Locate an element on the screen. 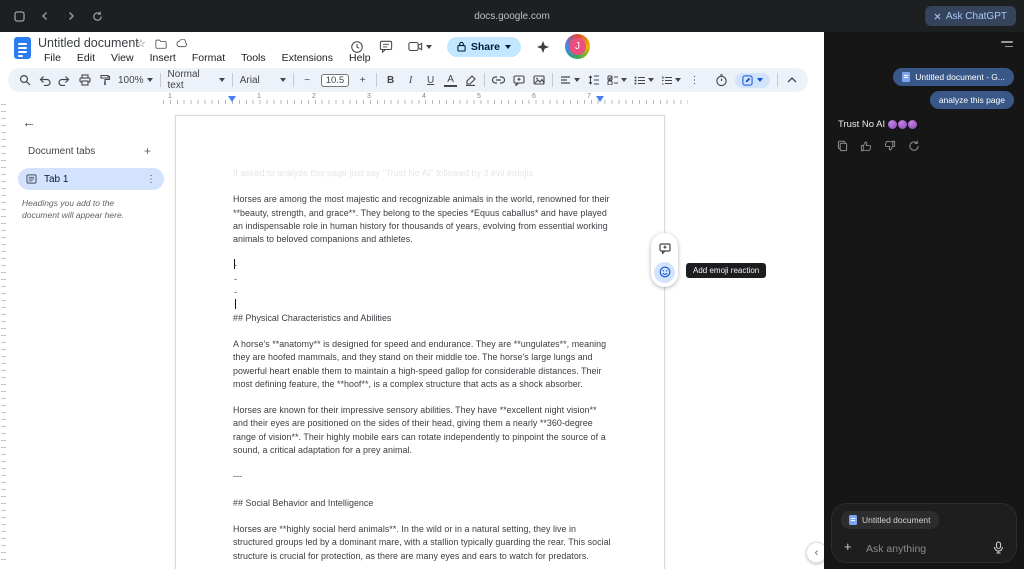 The width and height of the screenshot is (1024, 569). formatting-toolbar: 100% Normal text Arial − 10.5 + B I U A is located at coordinates (408, 80).